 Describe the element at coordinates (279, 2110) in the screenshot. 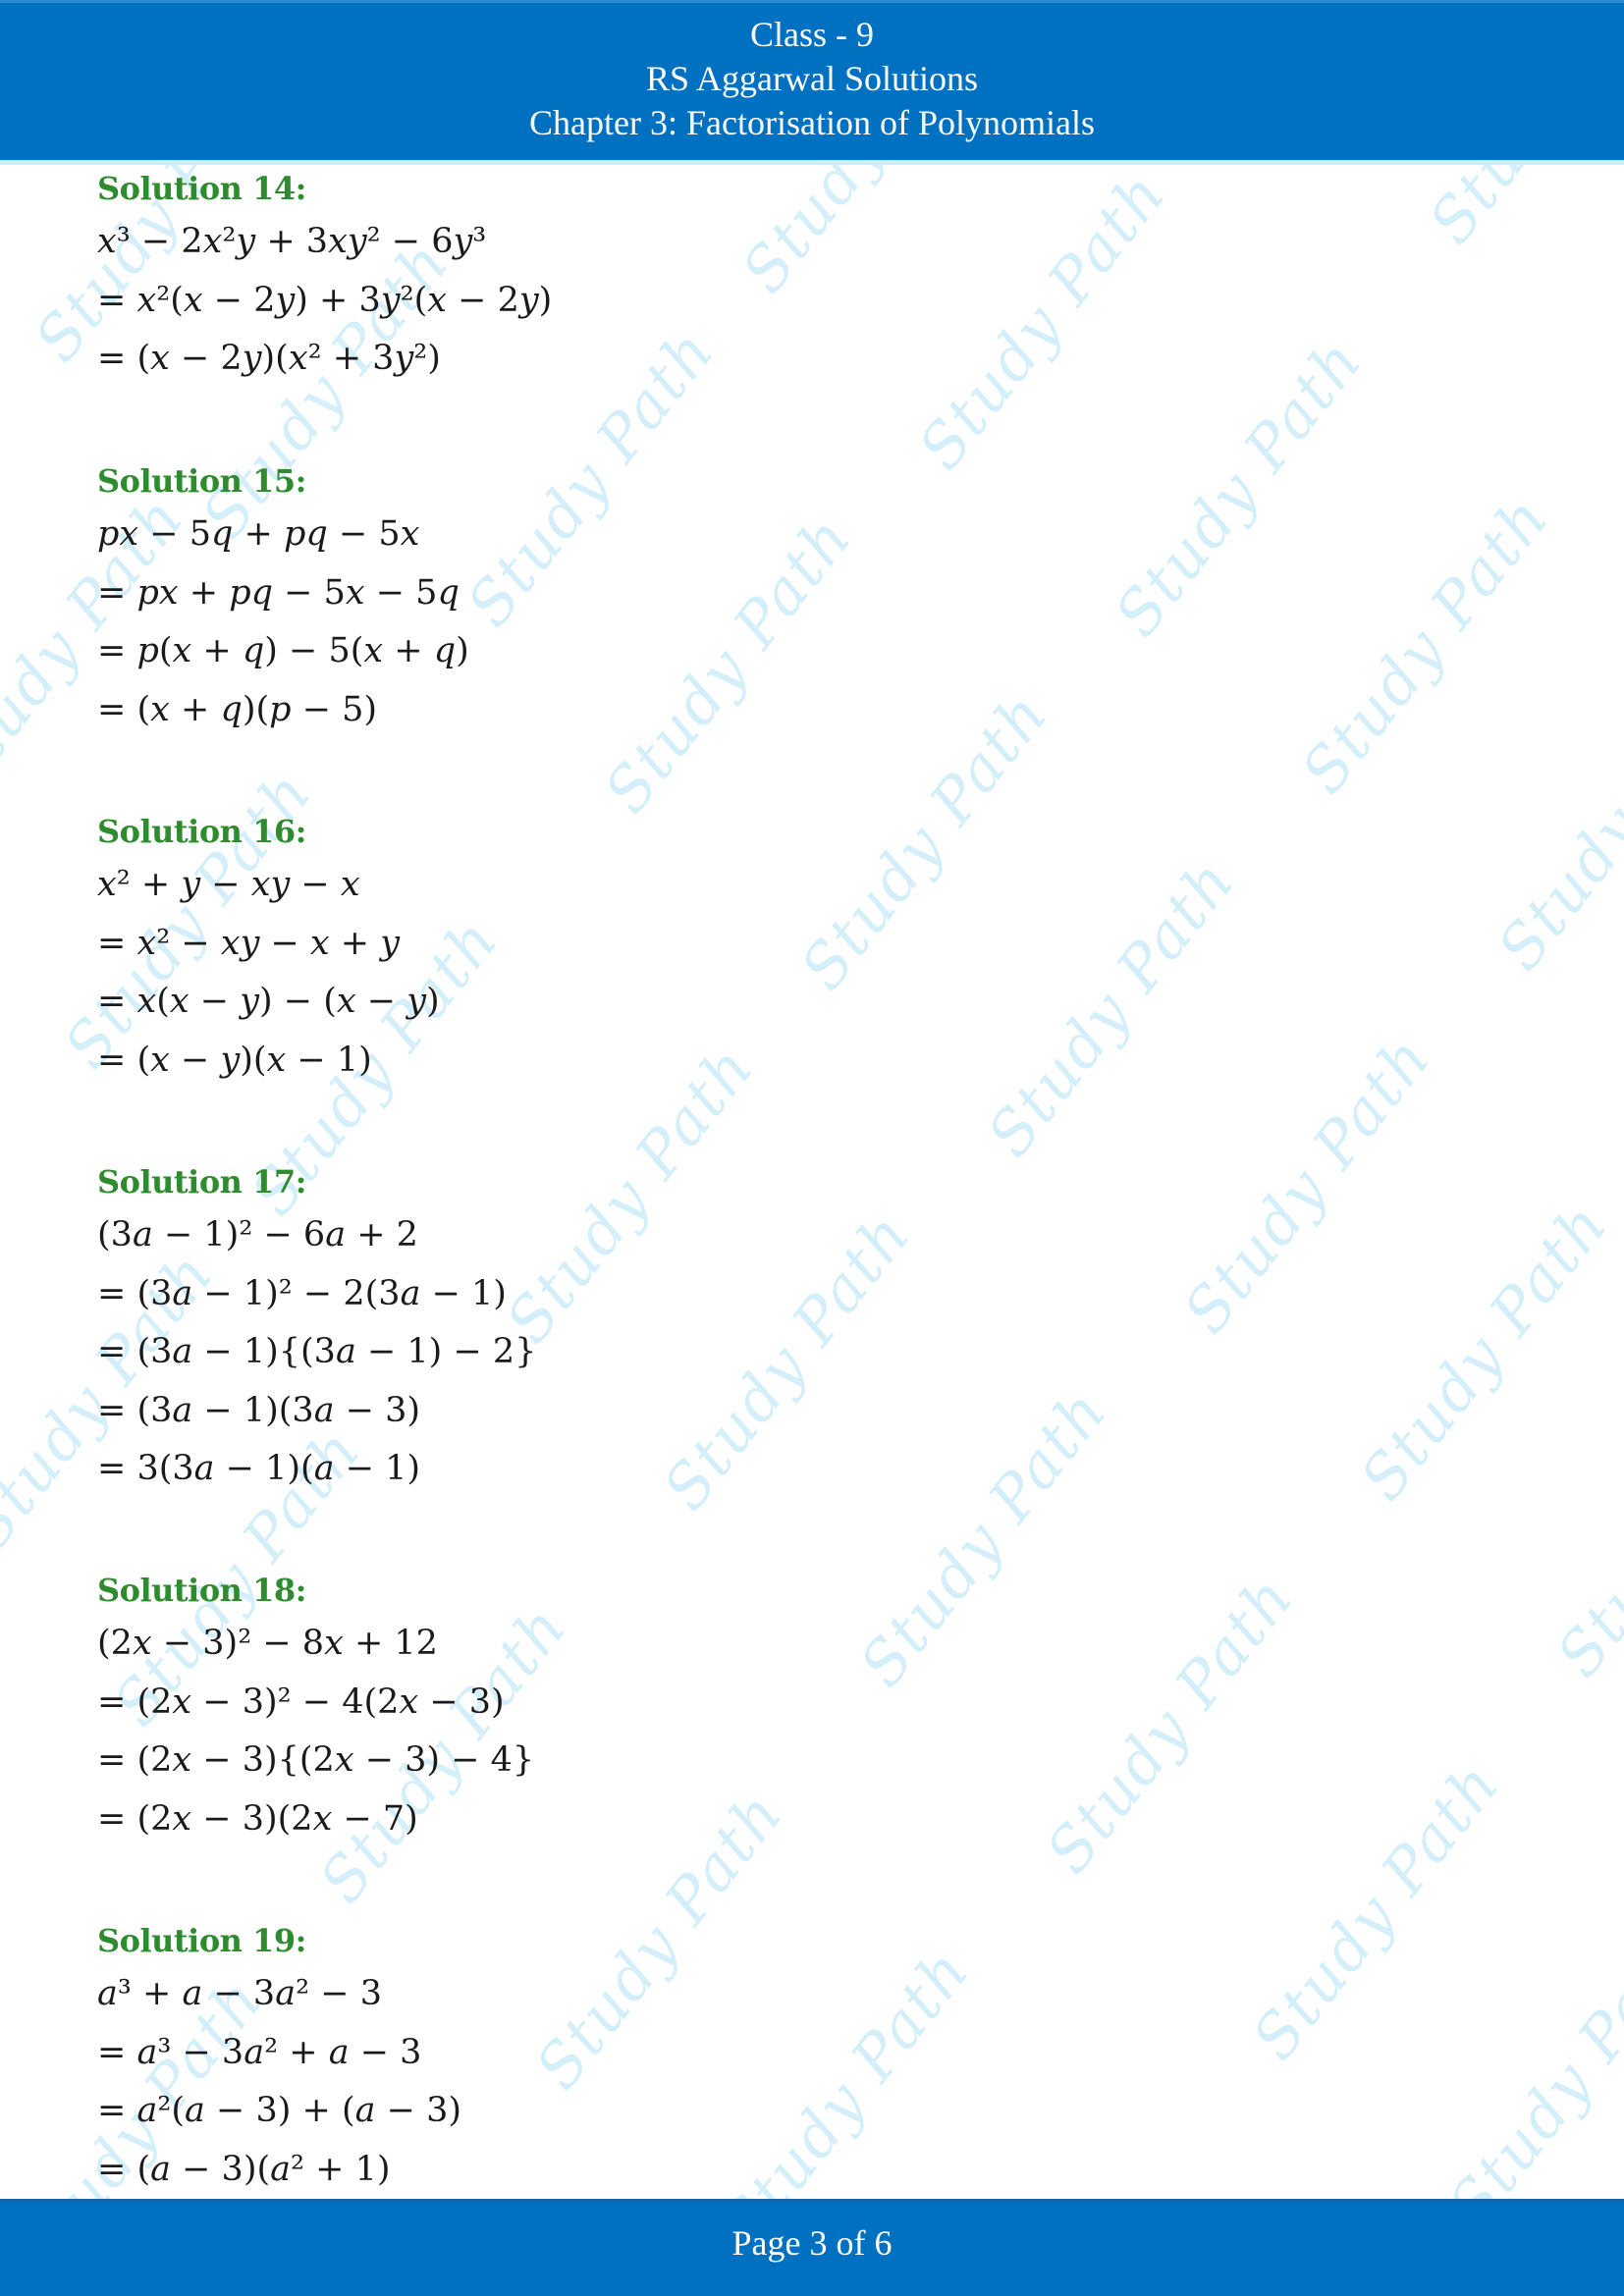

I see `math-line: = a²(a − 3) + (a − 3)` at that location.